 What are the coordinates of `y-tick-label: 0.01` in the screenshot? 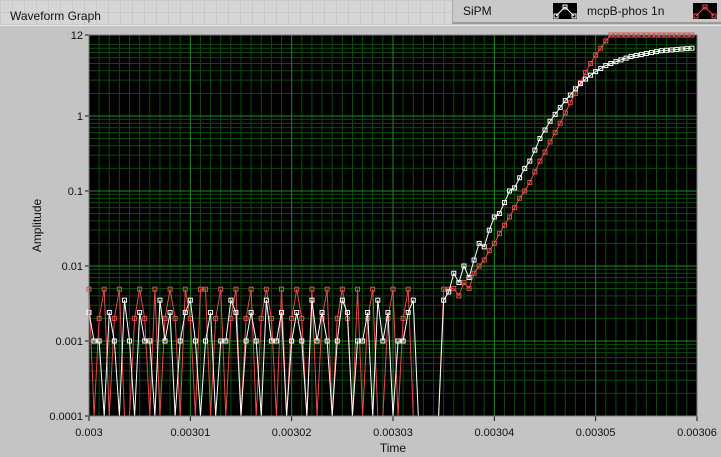 It's located at (72, 267).